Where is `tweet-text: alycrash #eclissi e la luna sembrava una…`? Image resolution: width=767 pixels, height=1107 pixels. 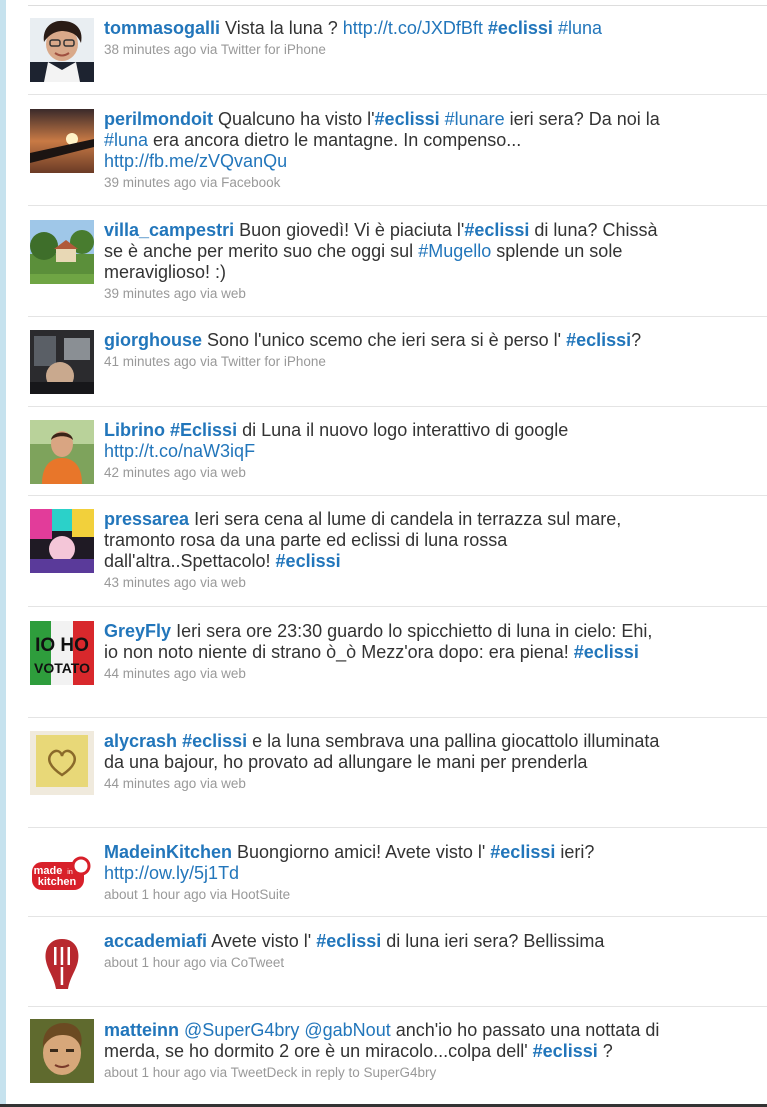 tweet-text: alycrash #eclissi e la luna sembrava una… is located at coordinates (382, 752).